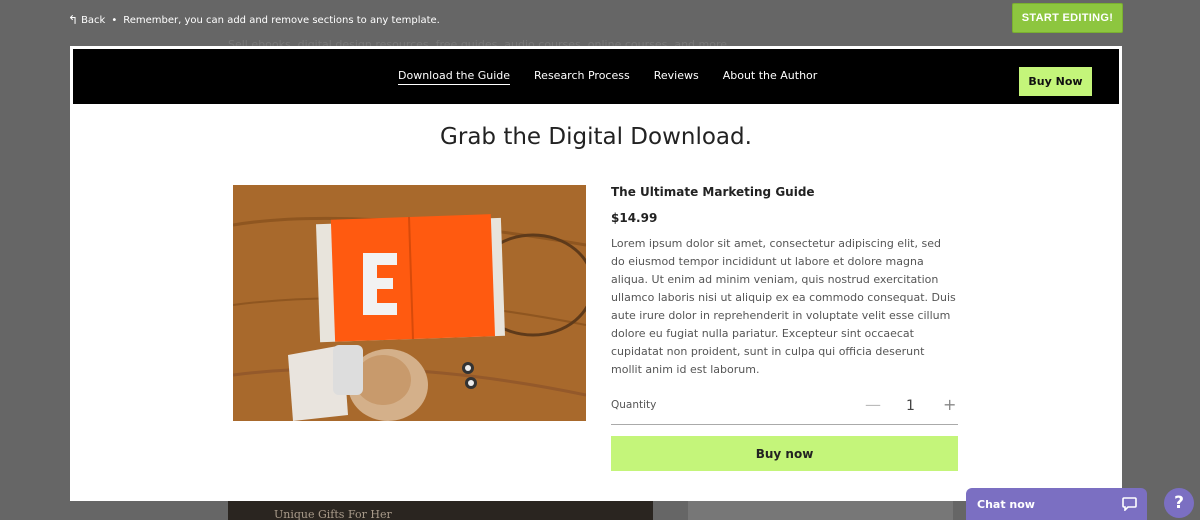 The width and height of the screenshot is (1200, 520). I want to click on back-link: ↰ Back, so click(86, 20).